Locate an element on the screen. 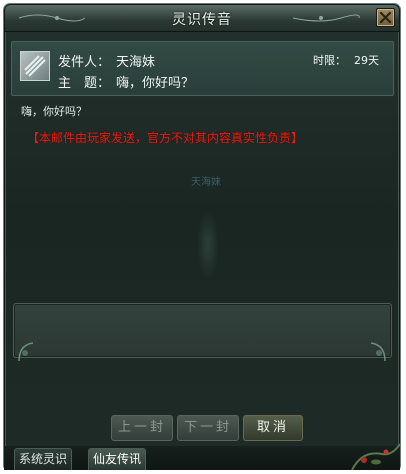 The height and width of the screenshot is (474, 406). title-ornament-right-icon is located at coordinates (326, 18).